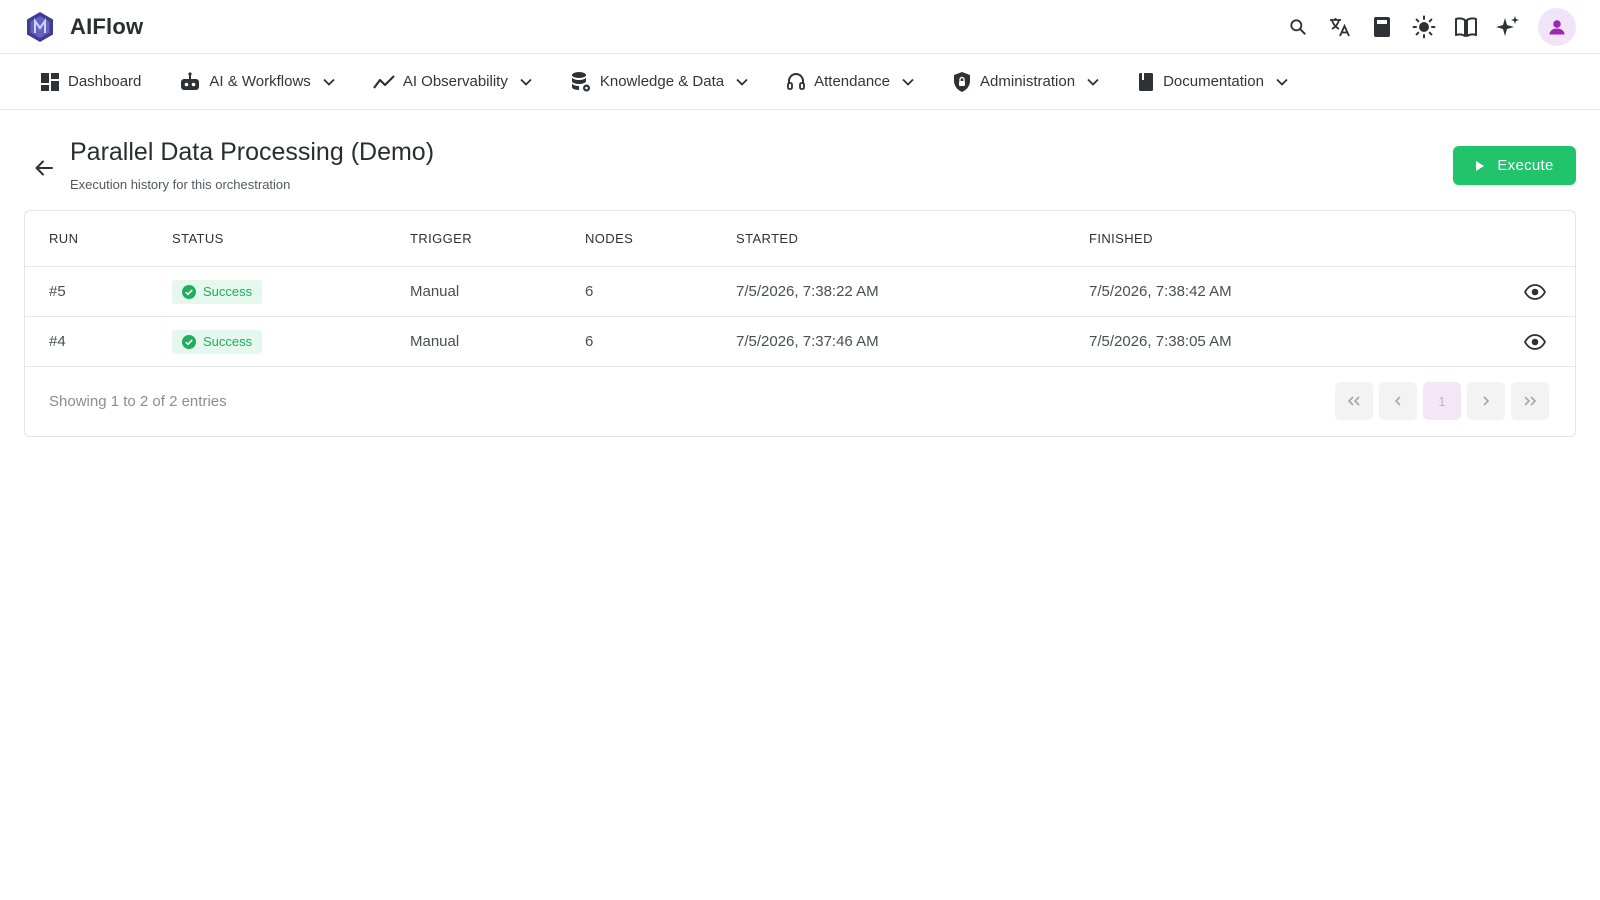  Describe the element at coordinates (1340, 27) in the screenshot. I see `translate-icon` at that location.